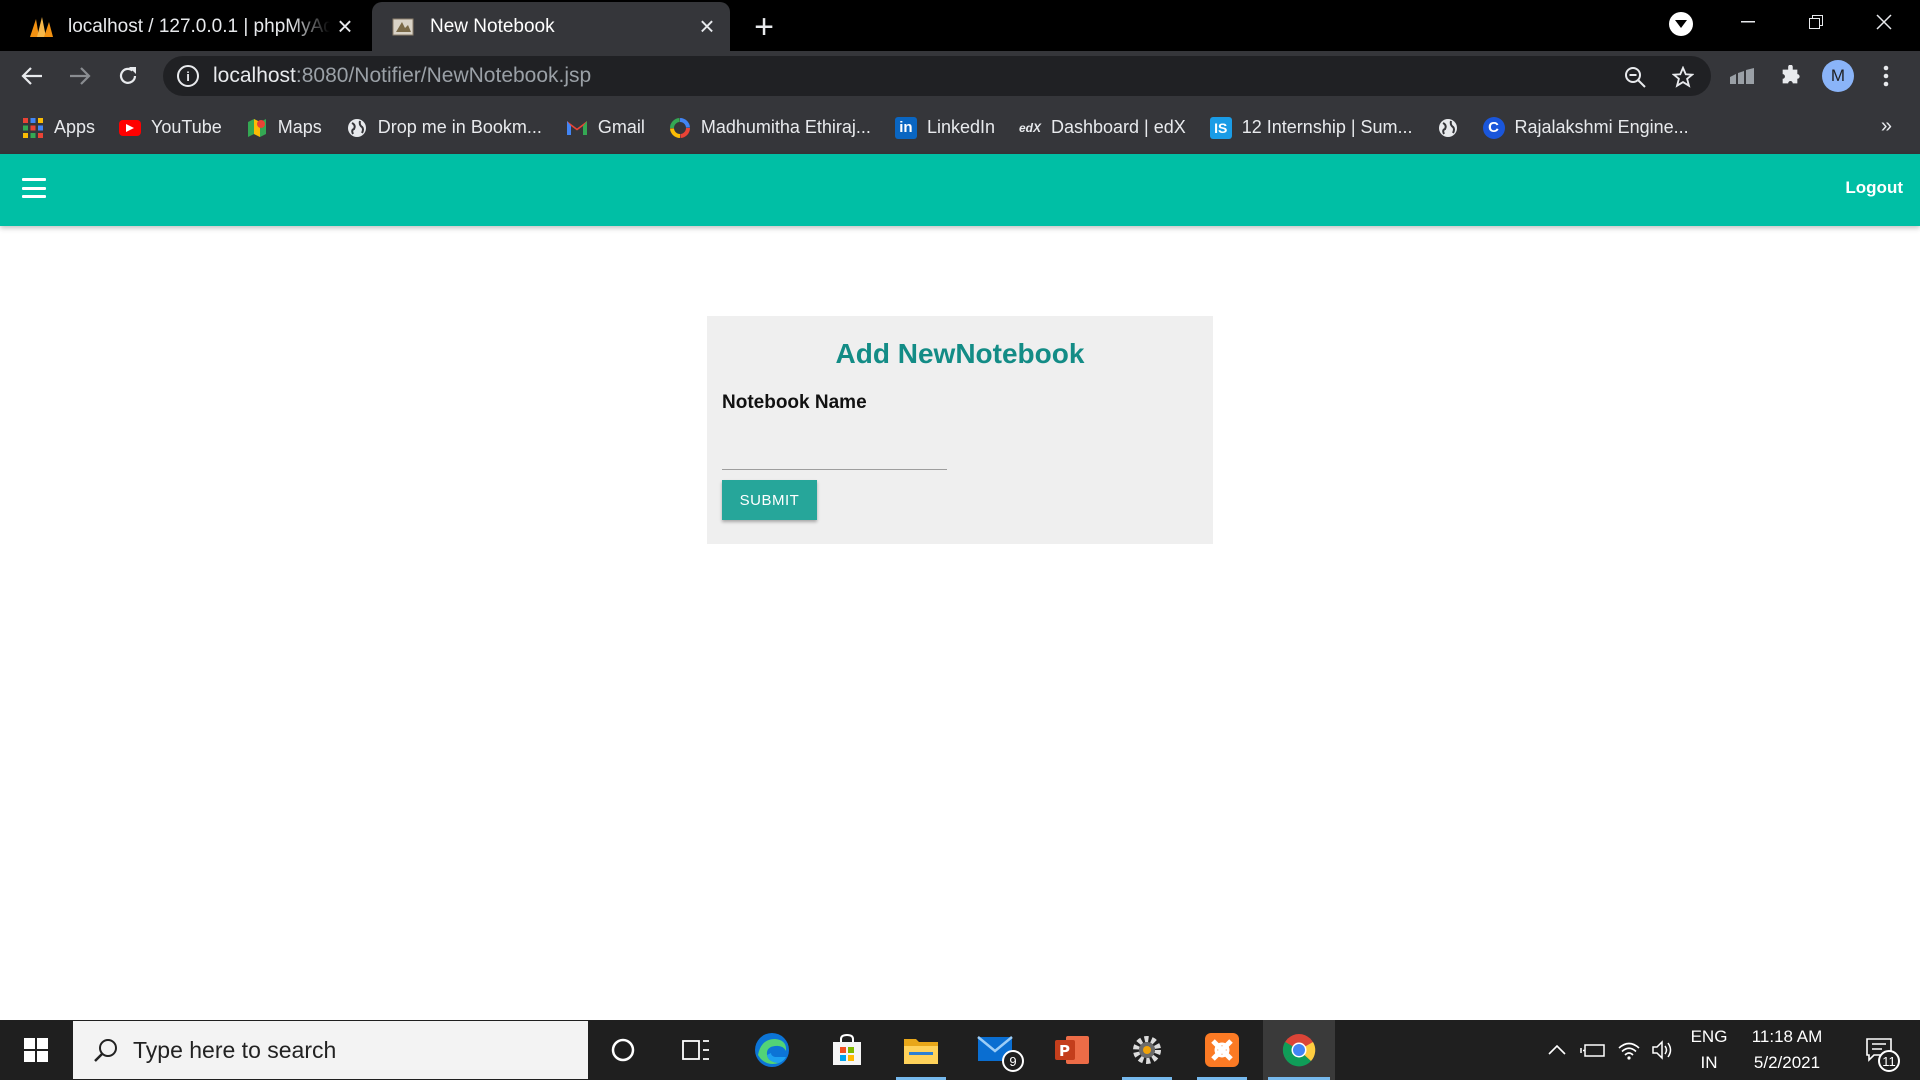 The height and width of the screenshot is (1080, 1920). Describe the element at coordinates (34, 188) in the screenshot. I see `hamburger-menu-icon` at that location.